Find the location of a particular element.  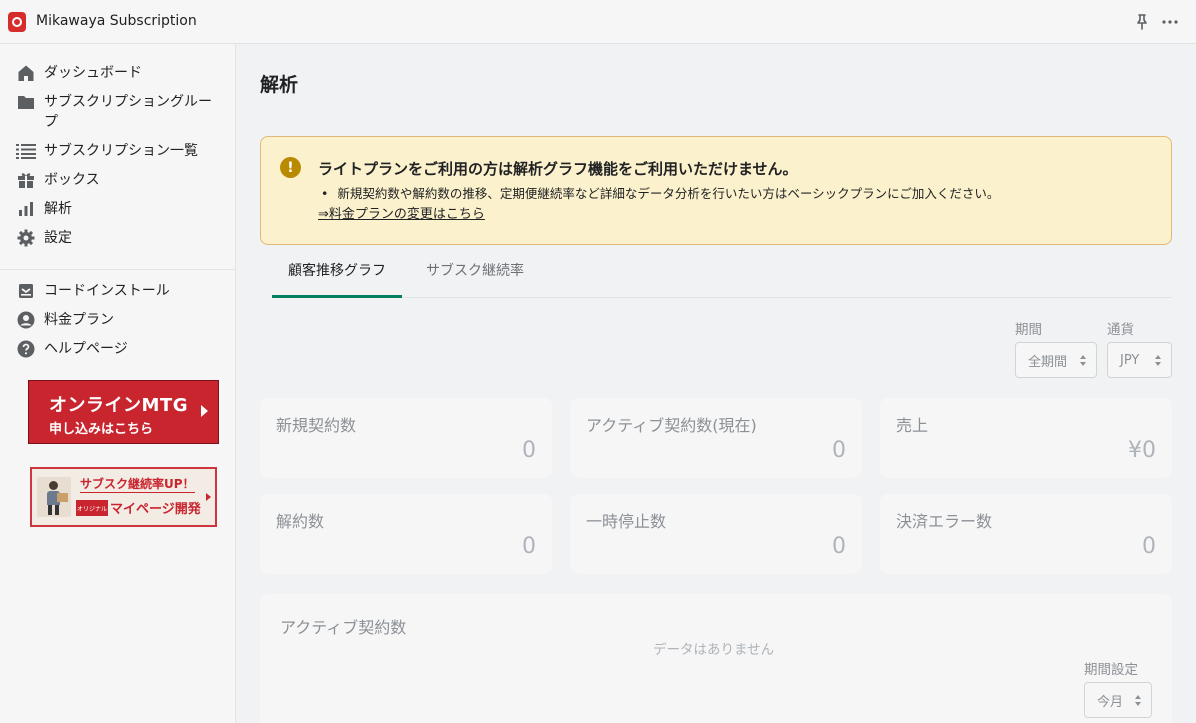

mypage-development-banner: サブスク継続率UP！ オリジナル マイページ開発 is located at coordinates (123, 497).